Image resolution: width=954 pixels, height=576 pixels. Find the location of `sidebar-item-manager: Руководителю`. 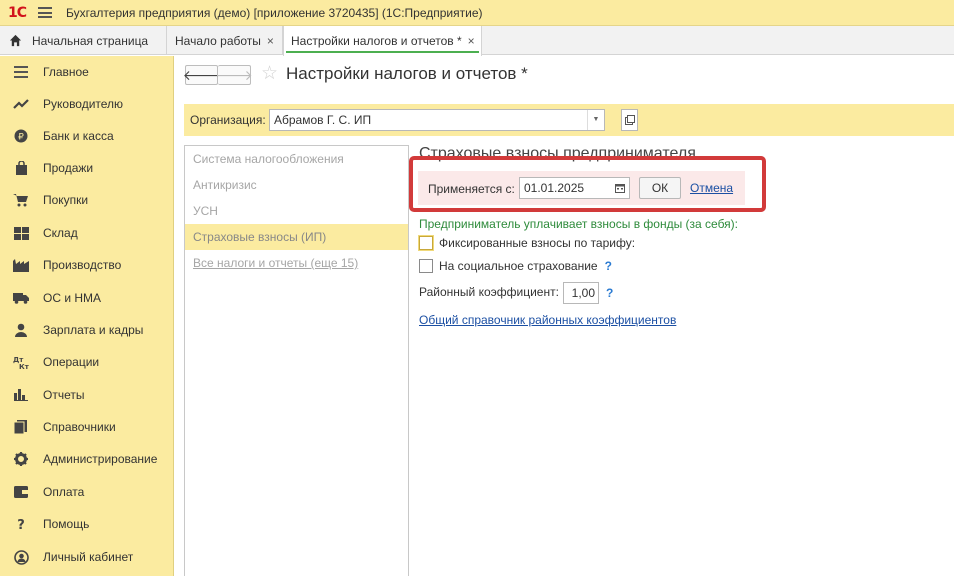

sidebar-item-manager: Руководителю is located at coordinates (87, 104).